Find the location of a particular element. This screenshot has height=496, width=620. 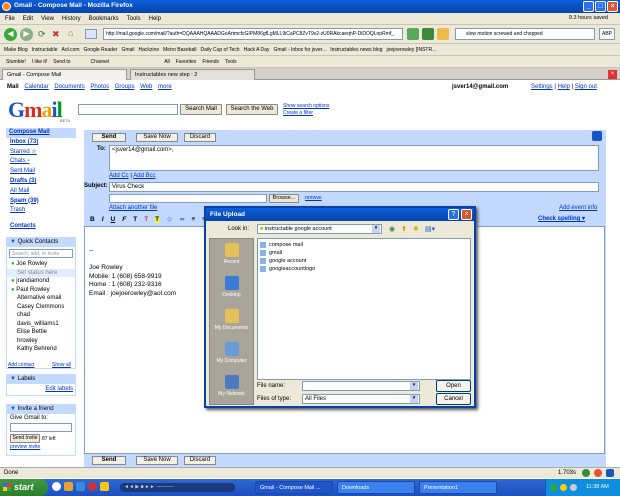

volume-icon is located at coordinates (573, 487).